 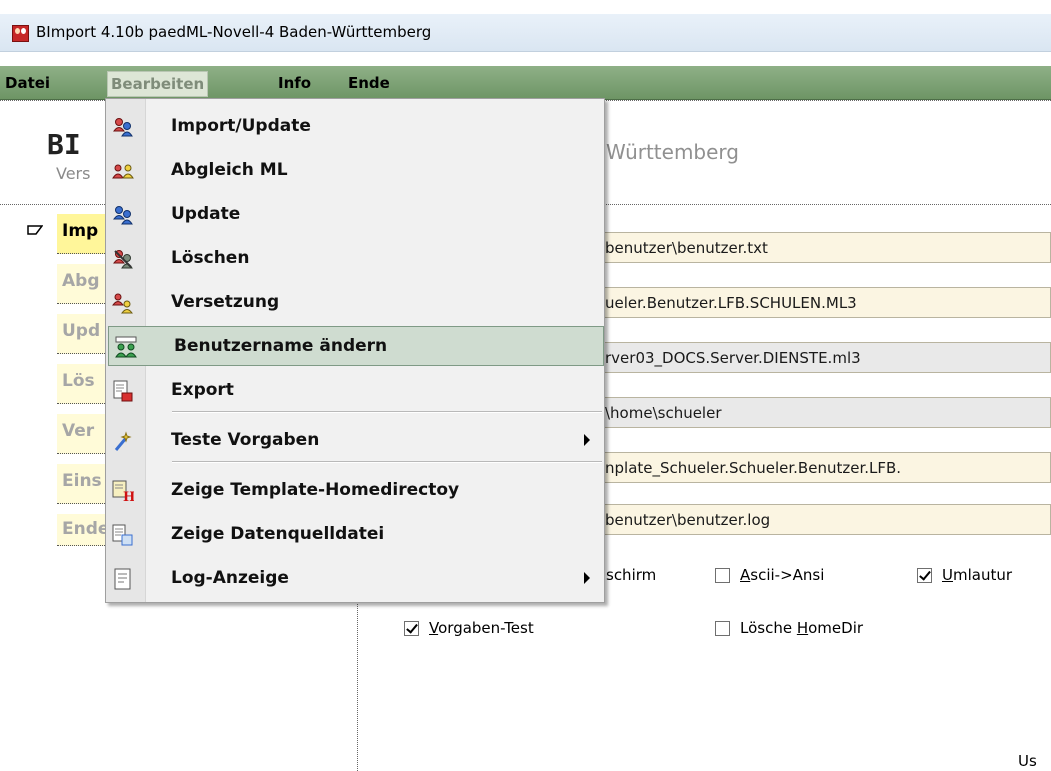 What do you see at coordinates (123, 441) in the screenshot?
I see `test-wand-icon` at bounding box center [123, 441].